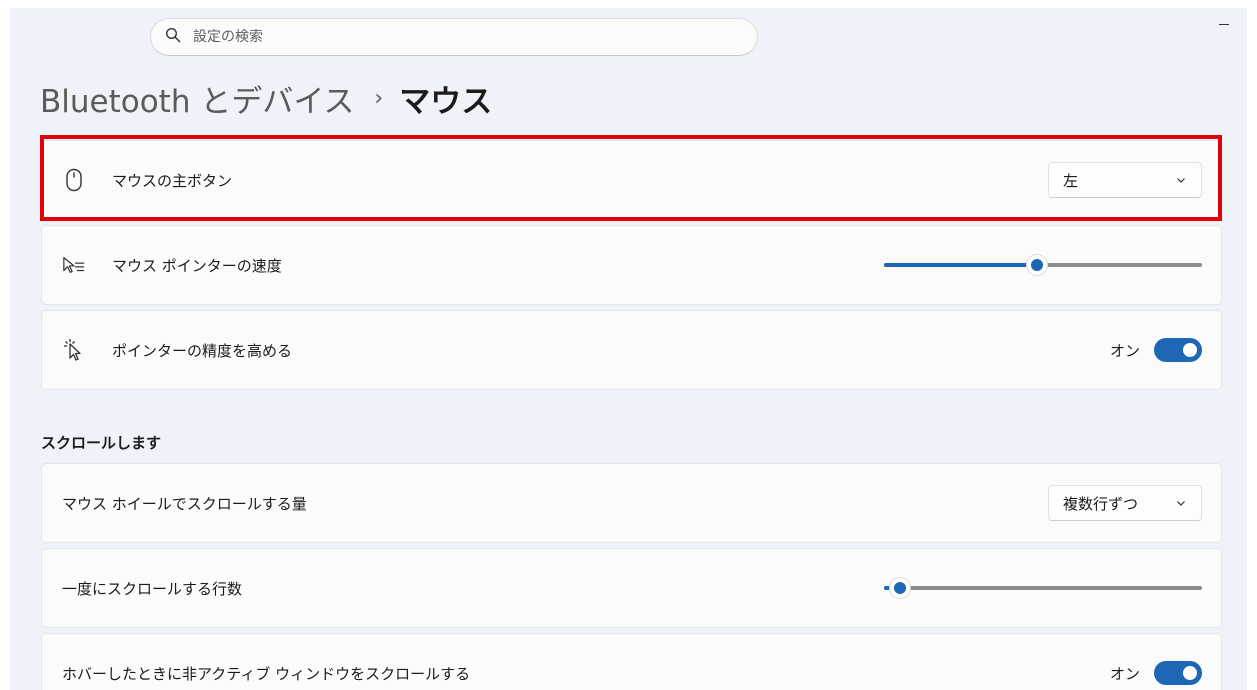 This screenshot has height=690, width=1257. Describe the element at coordinates (197, 265) in the screenshot. I see `setting-label: マウス ポインターの速度` at that location.